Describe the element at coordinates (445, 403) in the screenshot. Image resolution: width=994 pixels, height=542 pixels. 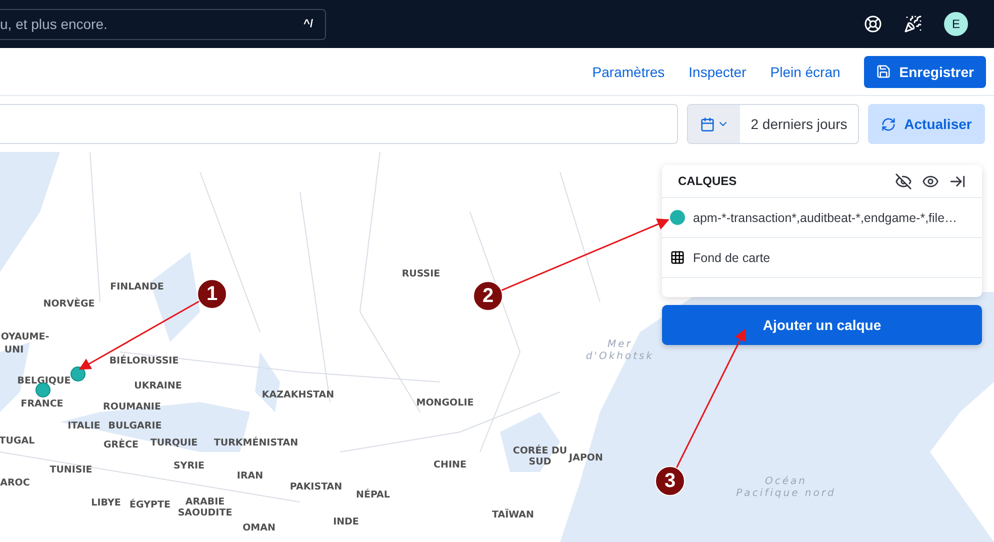
I see `country-label: MONGOLIE` at that location.